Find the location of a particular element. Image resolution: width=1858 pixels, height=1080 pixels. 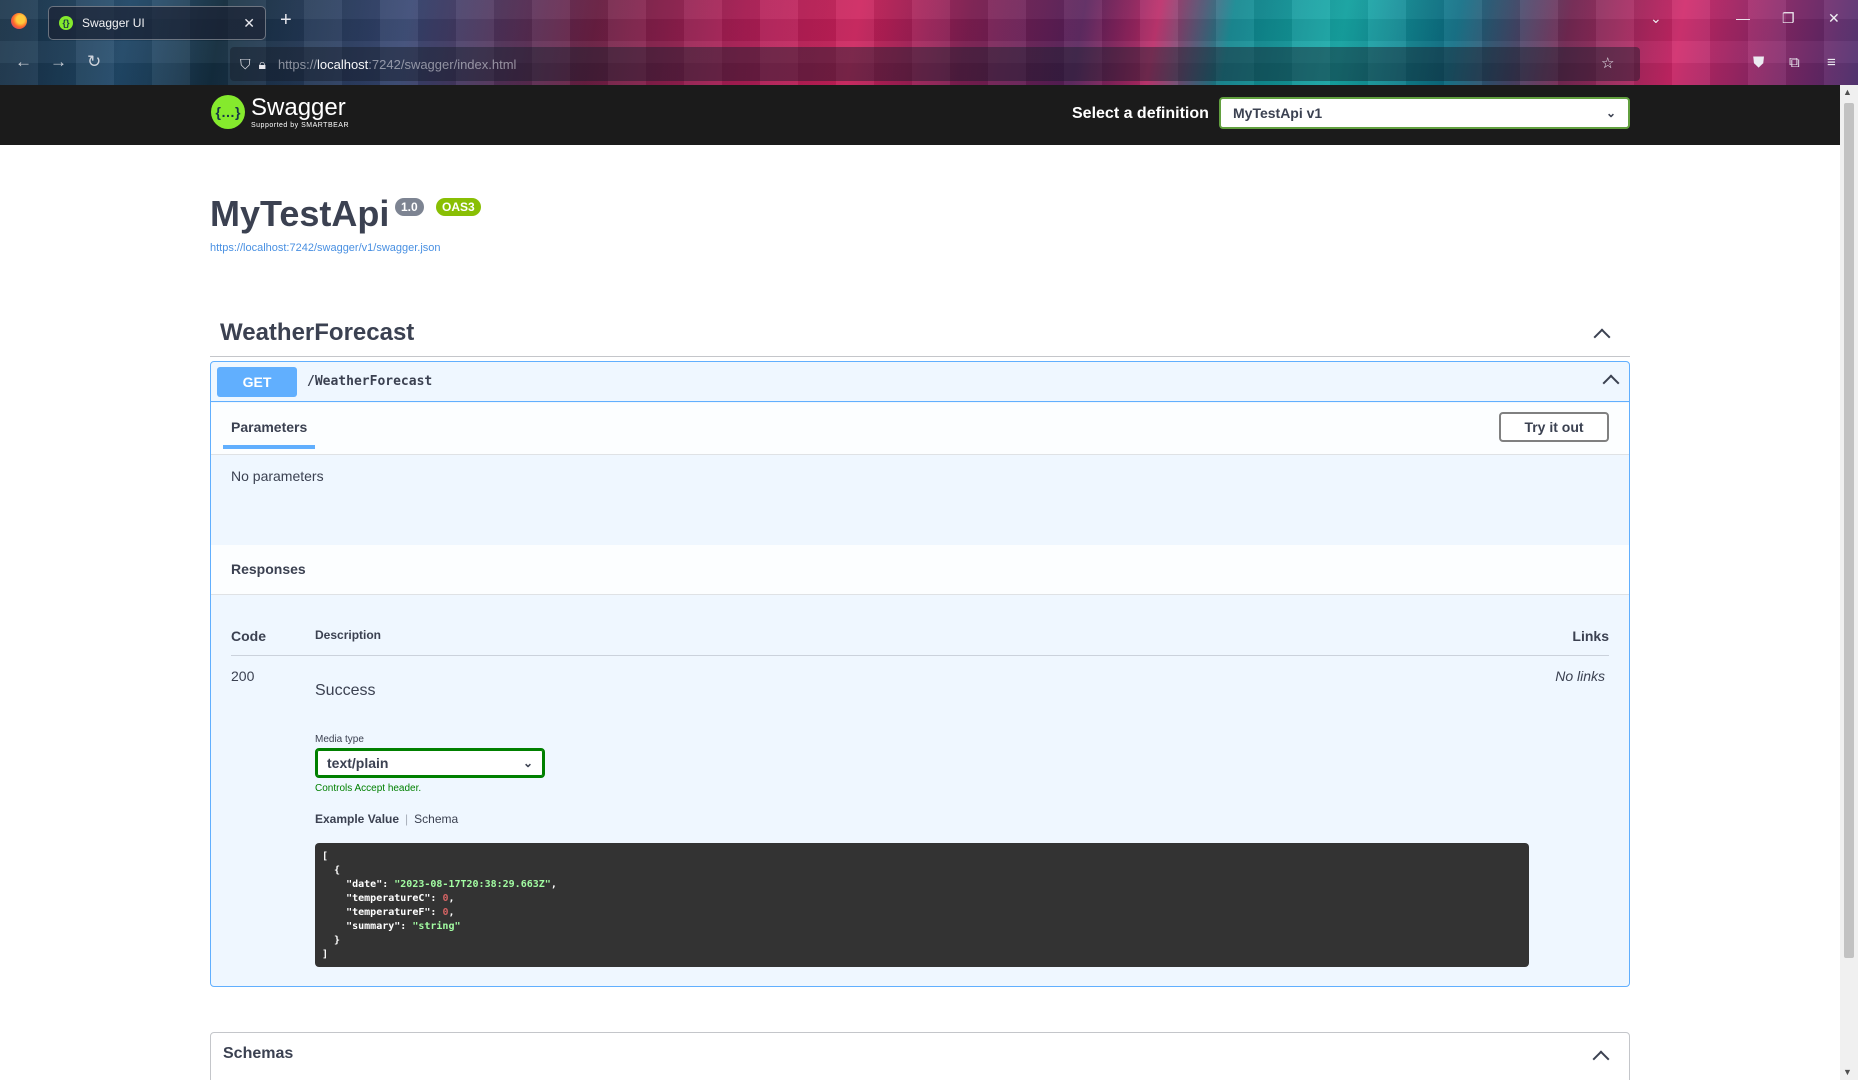

responses-header: Responses is located at coordinates (920, 570).